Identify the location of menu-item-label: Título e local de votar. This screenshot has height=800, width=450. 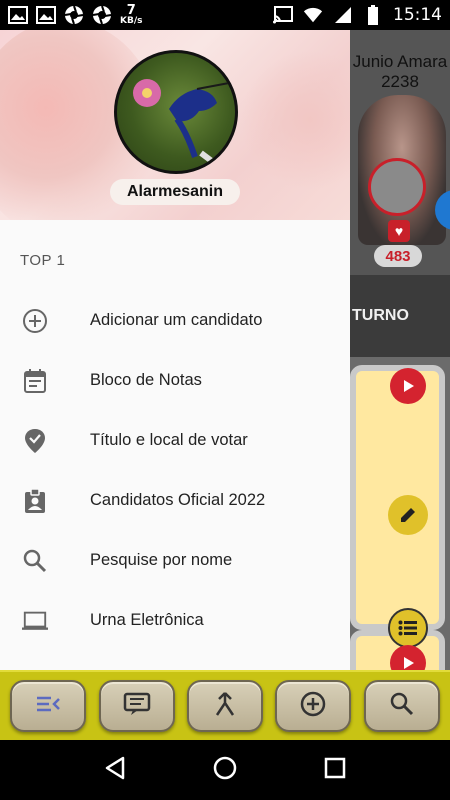
(169, 439).